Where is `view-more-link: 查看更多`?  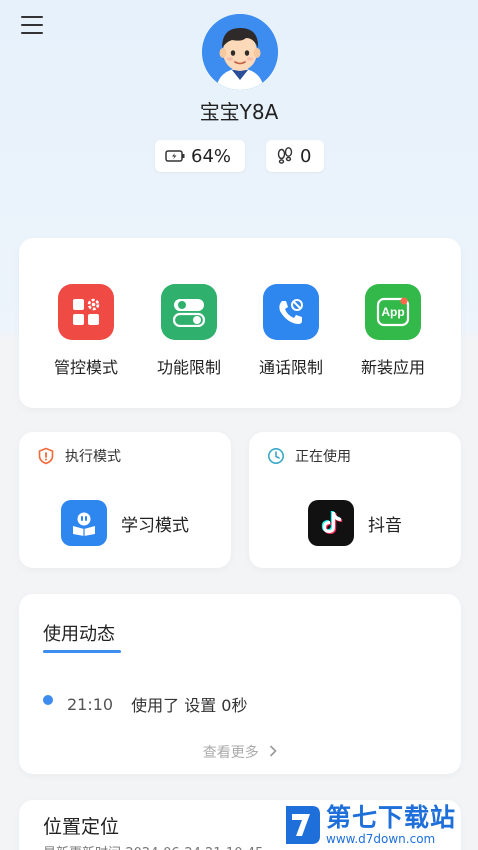 view-more-link: 查看更多 is located at coordinates (240, 752).